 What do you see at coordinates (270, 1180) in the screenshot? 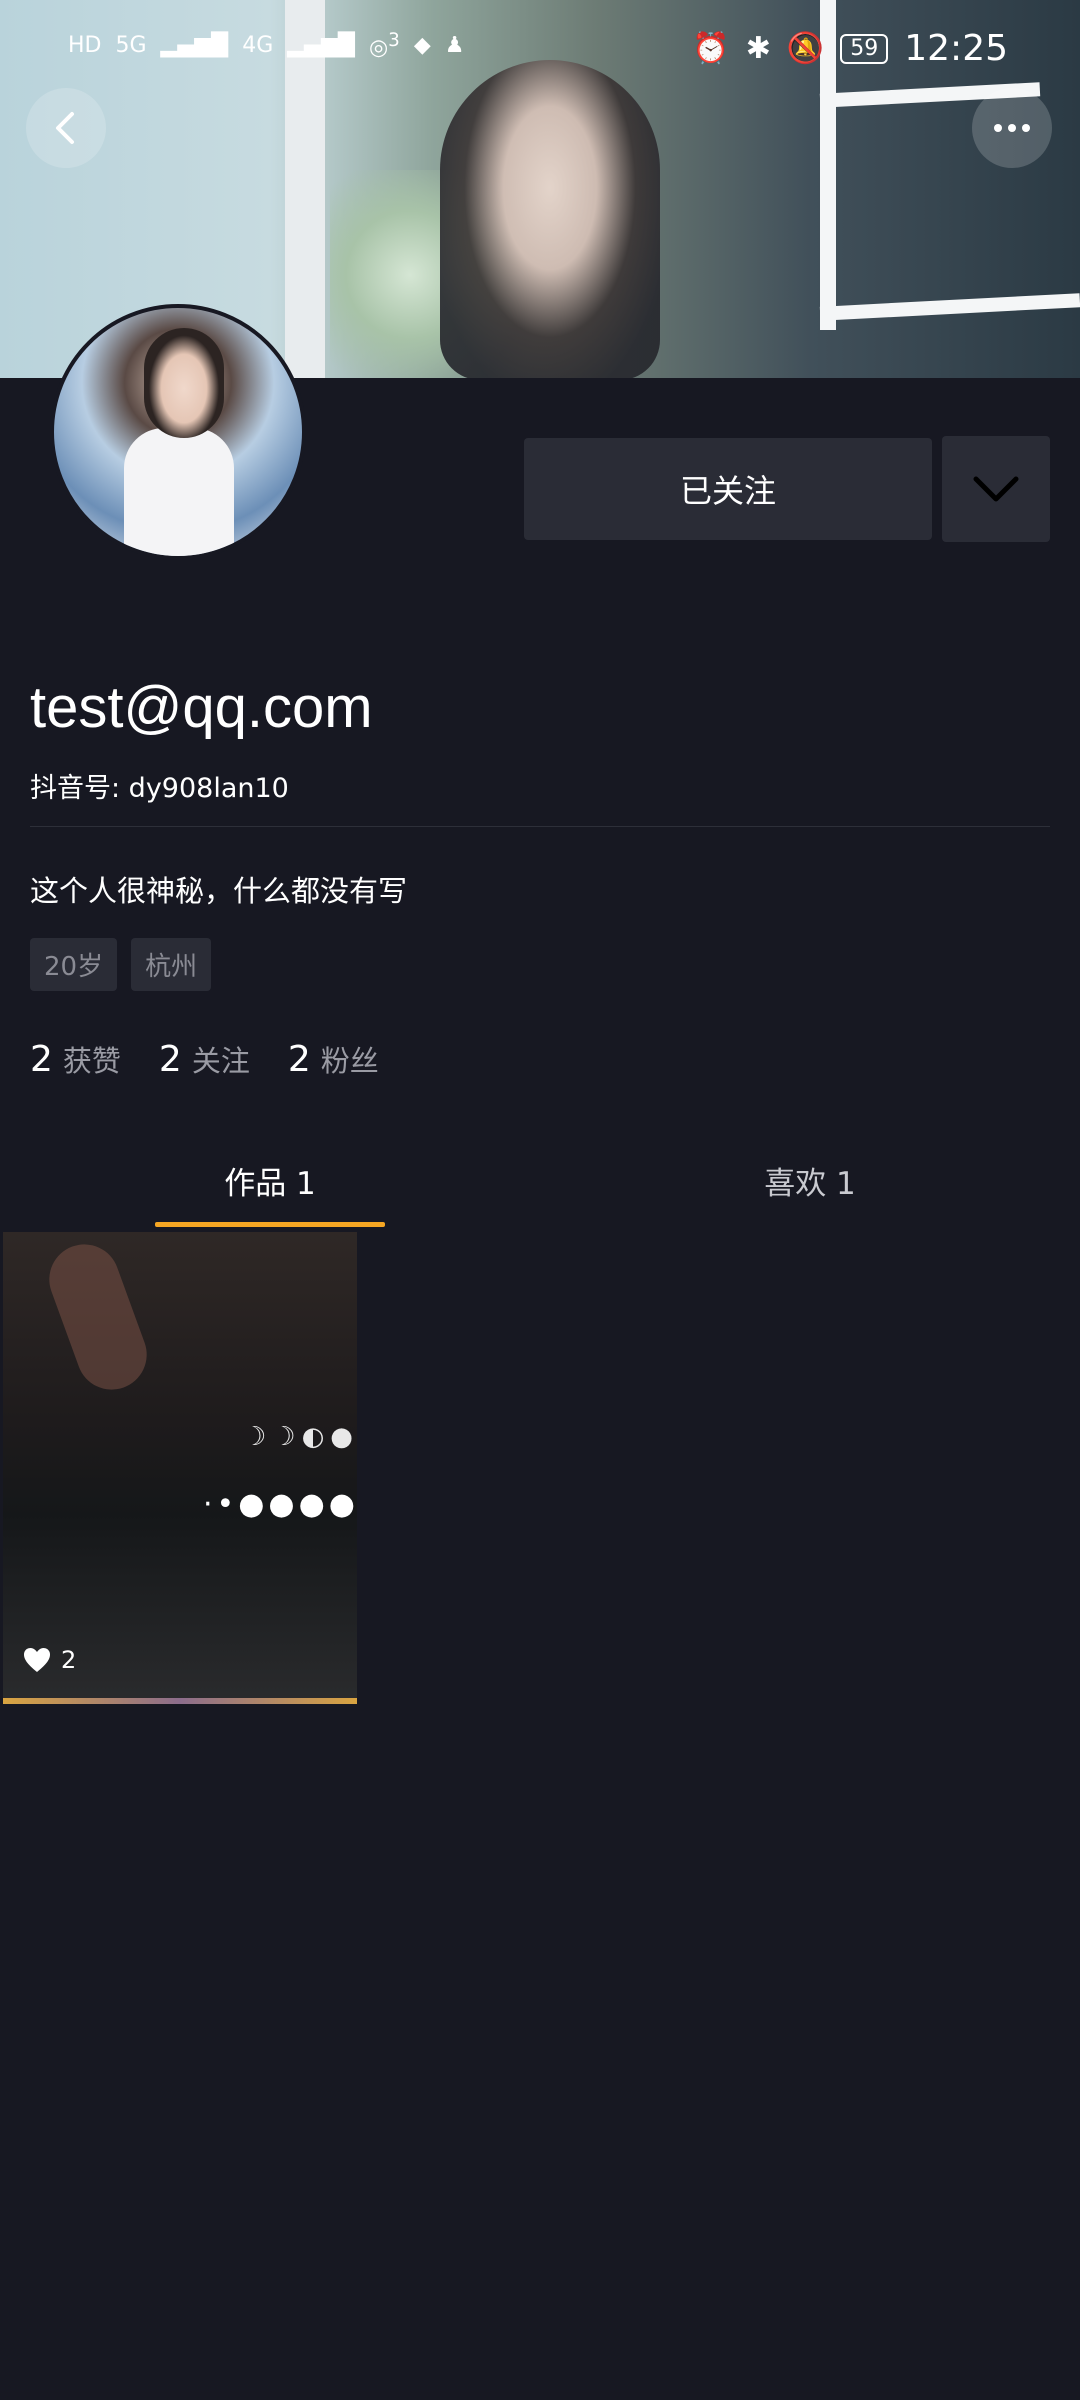
I see `tab-works: 作品 1` at bounding box center [270, 1180].